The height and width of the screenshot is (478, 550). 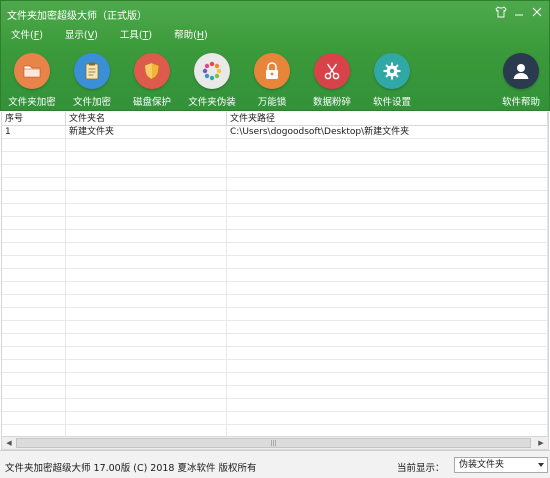 I want to click on settings-button: 软件设置, so click(x=392, y=80).